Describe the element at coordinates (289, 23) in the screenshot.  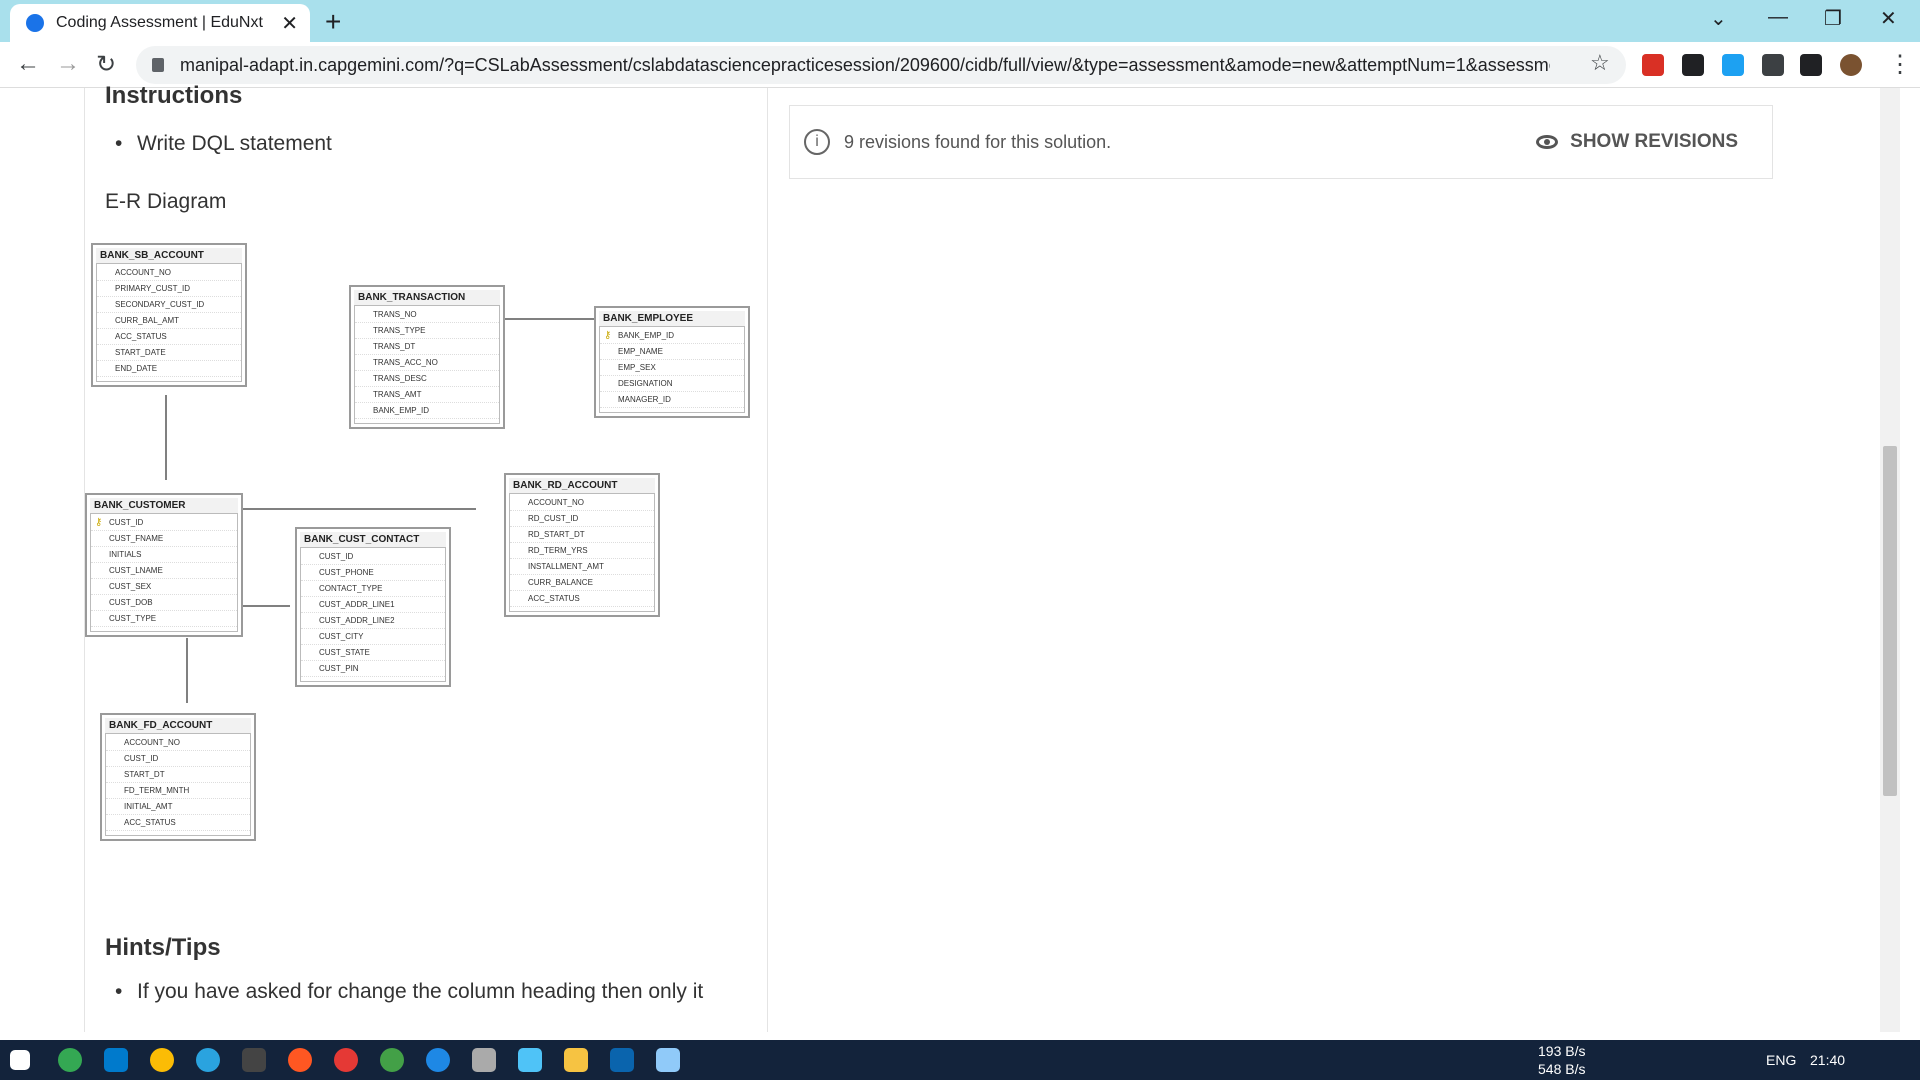
I see `close-tab-icon: ✕` at that location.